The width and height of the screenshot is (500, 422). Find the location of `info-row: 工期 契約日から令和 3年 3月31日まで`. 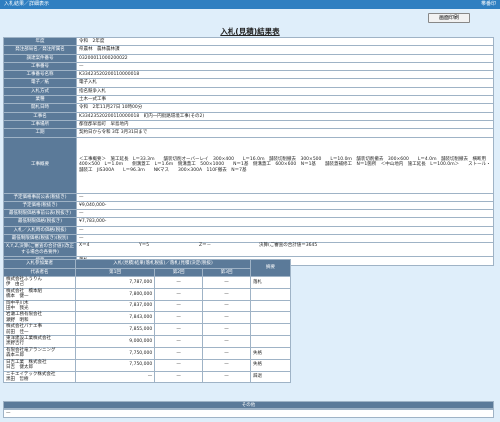

info-row: 工期 契約日から令和 3年 3月31日まで is located at coordinates (248, 133).